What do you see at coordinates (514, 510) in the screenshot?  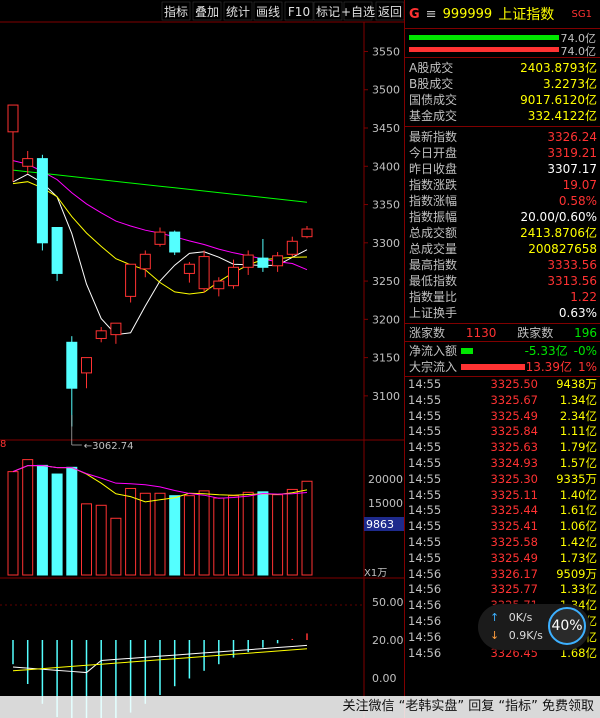 I see `tick-price: 3325.44` at bounding box center [514, 510].